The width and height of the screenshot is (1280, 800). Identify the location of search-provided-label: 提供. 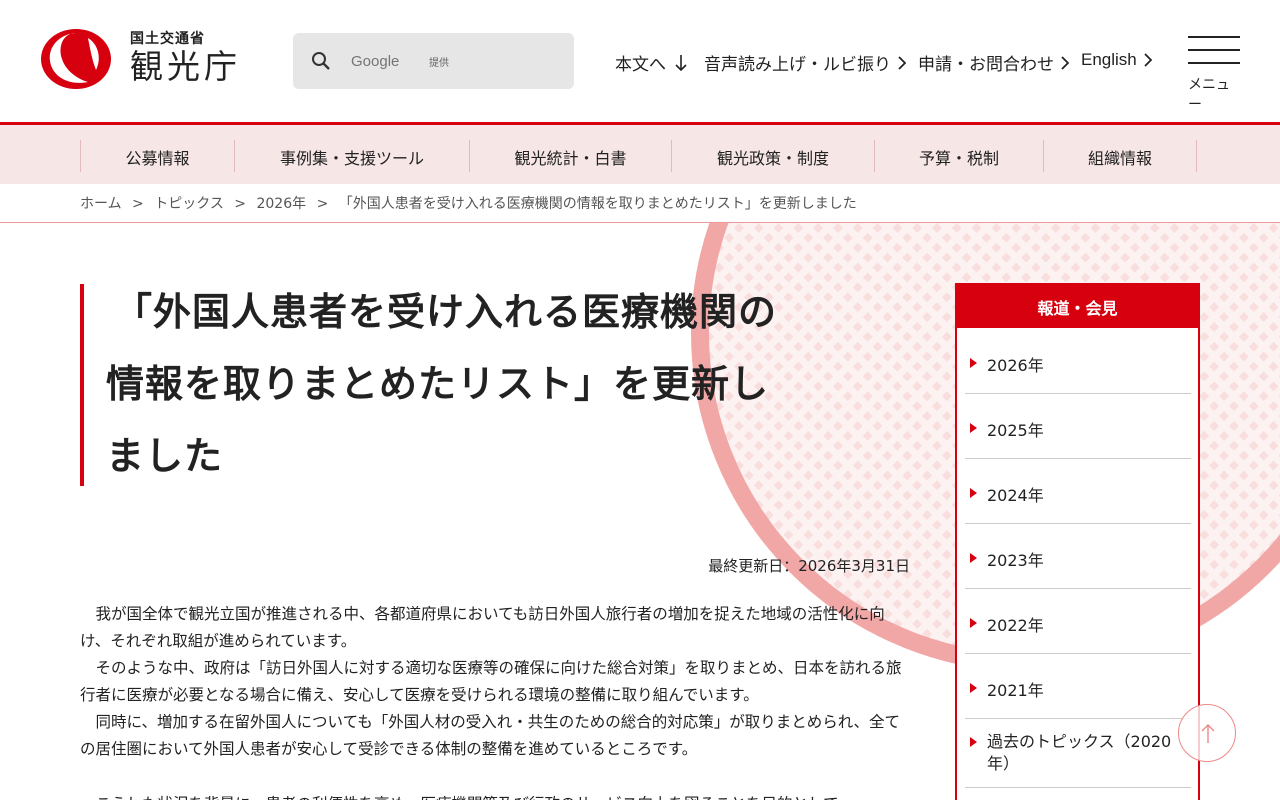
(439, 63).